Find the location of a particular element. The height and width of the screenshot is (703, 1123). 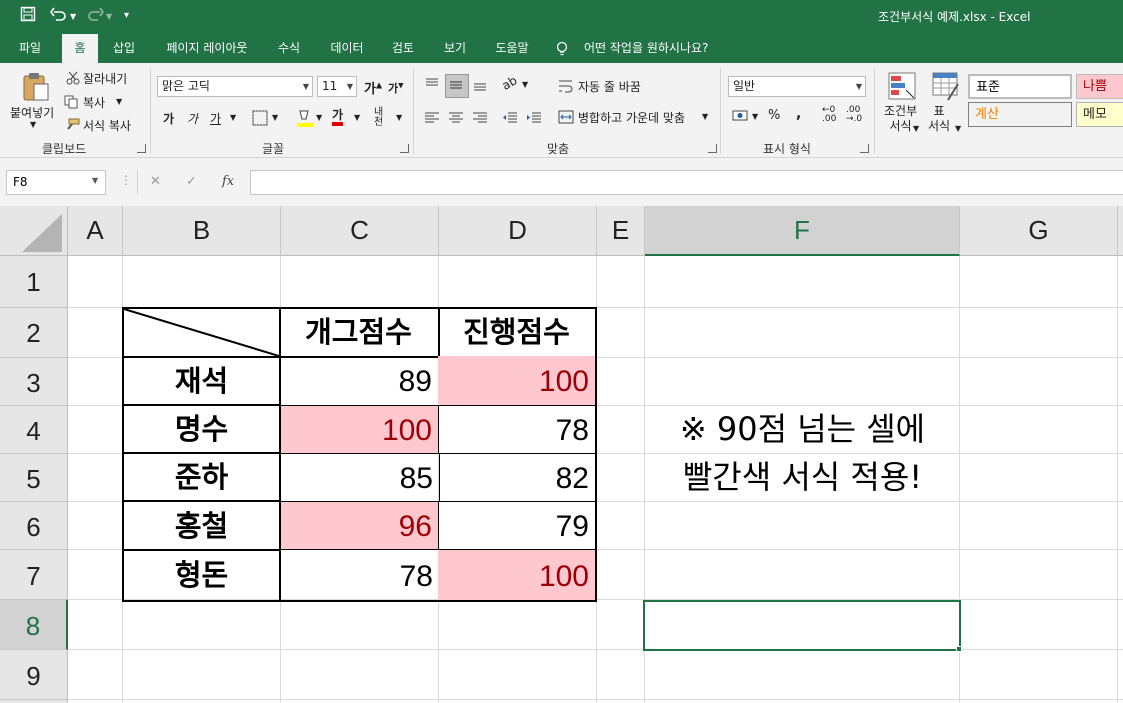

style-bad: 나쁨 is located at coordinates (1099, 86).